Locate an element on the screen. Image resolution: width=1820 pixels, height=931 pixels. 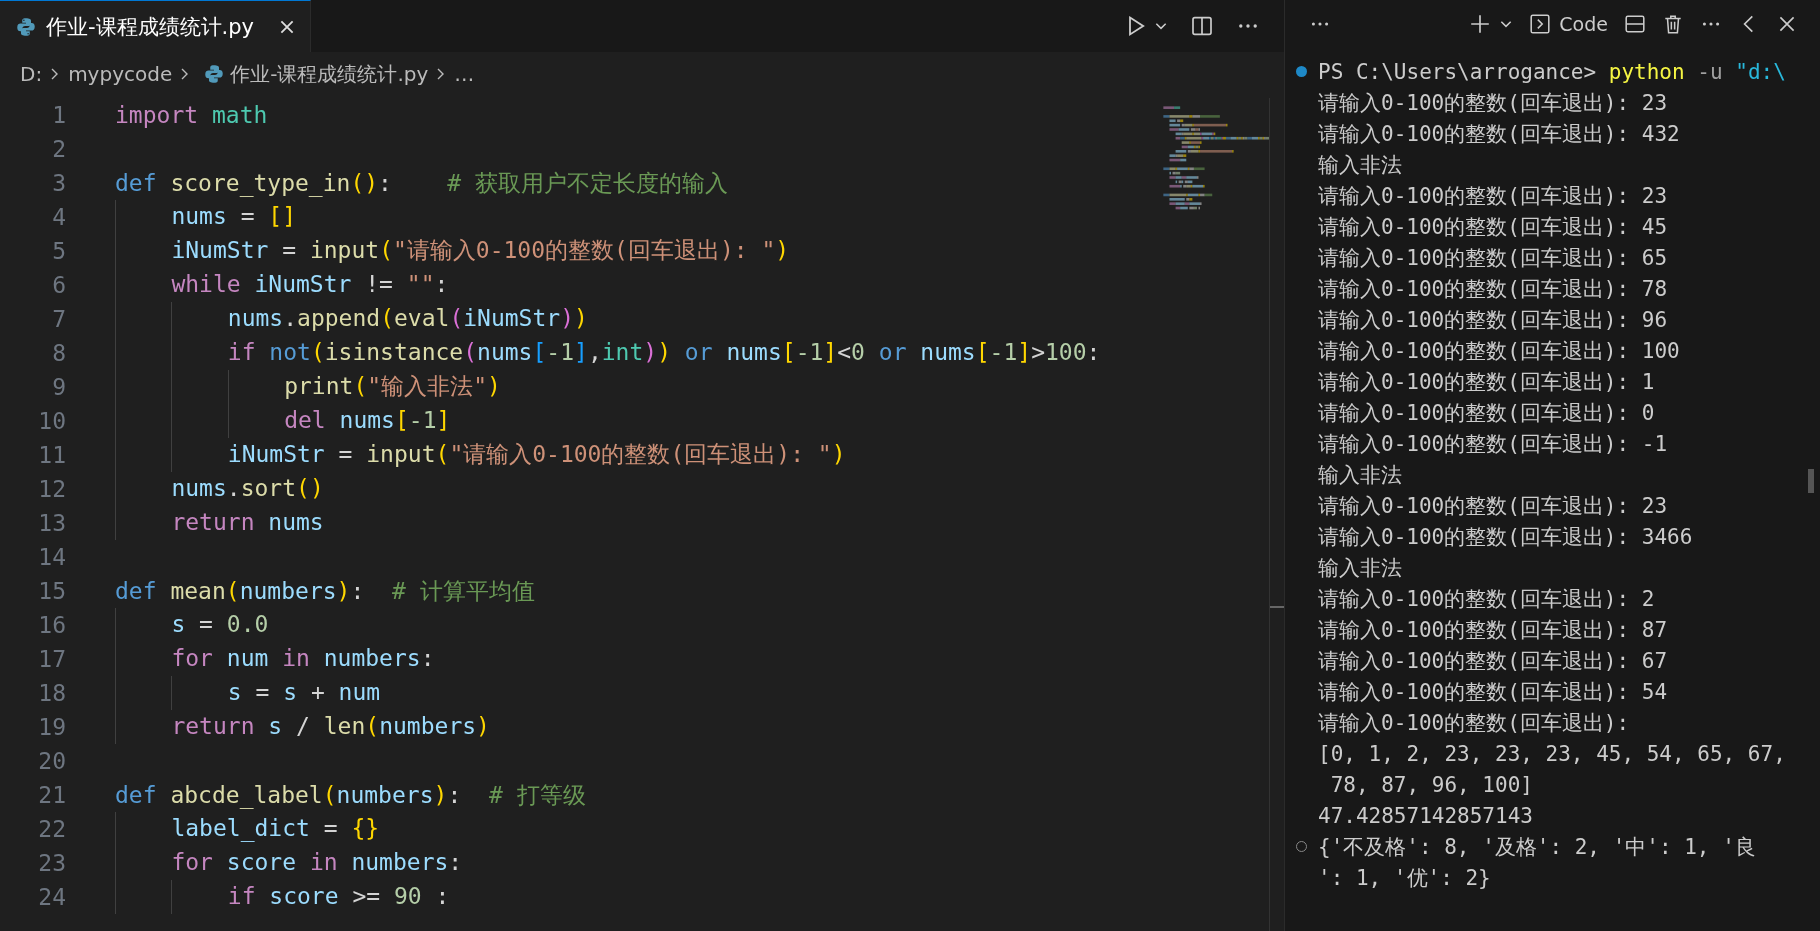
line-number: 9 is located at coordinates (58, 387).